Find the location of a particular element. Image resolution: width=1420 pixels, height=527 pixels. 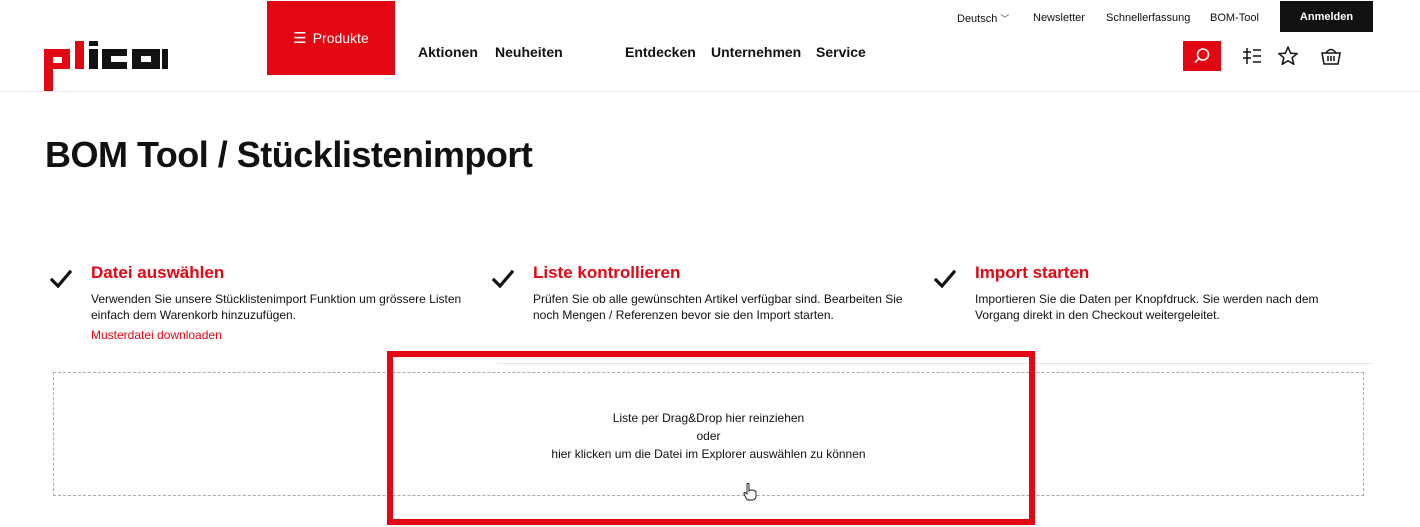

topbar-schnellerfassung-link: Schnellerfassung is located at coordinates (1148, 18).